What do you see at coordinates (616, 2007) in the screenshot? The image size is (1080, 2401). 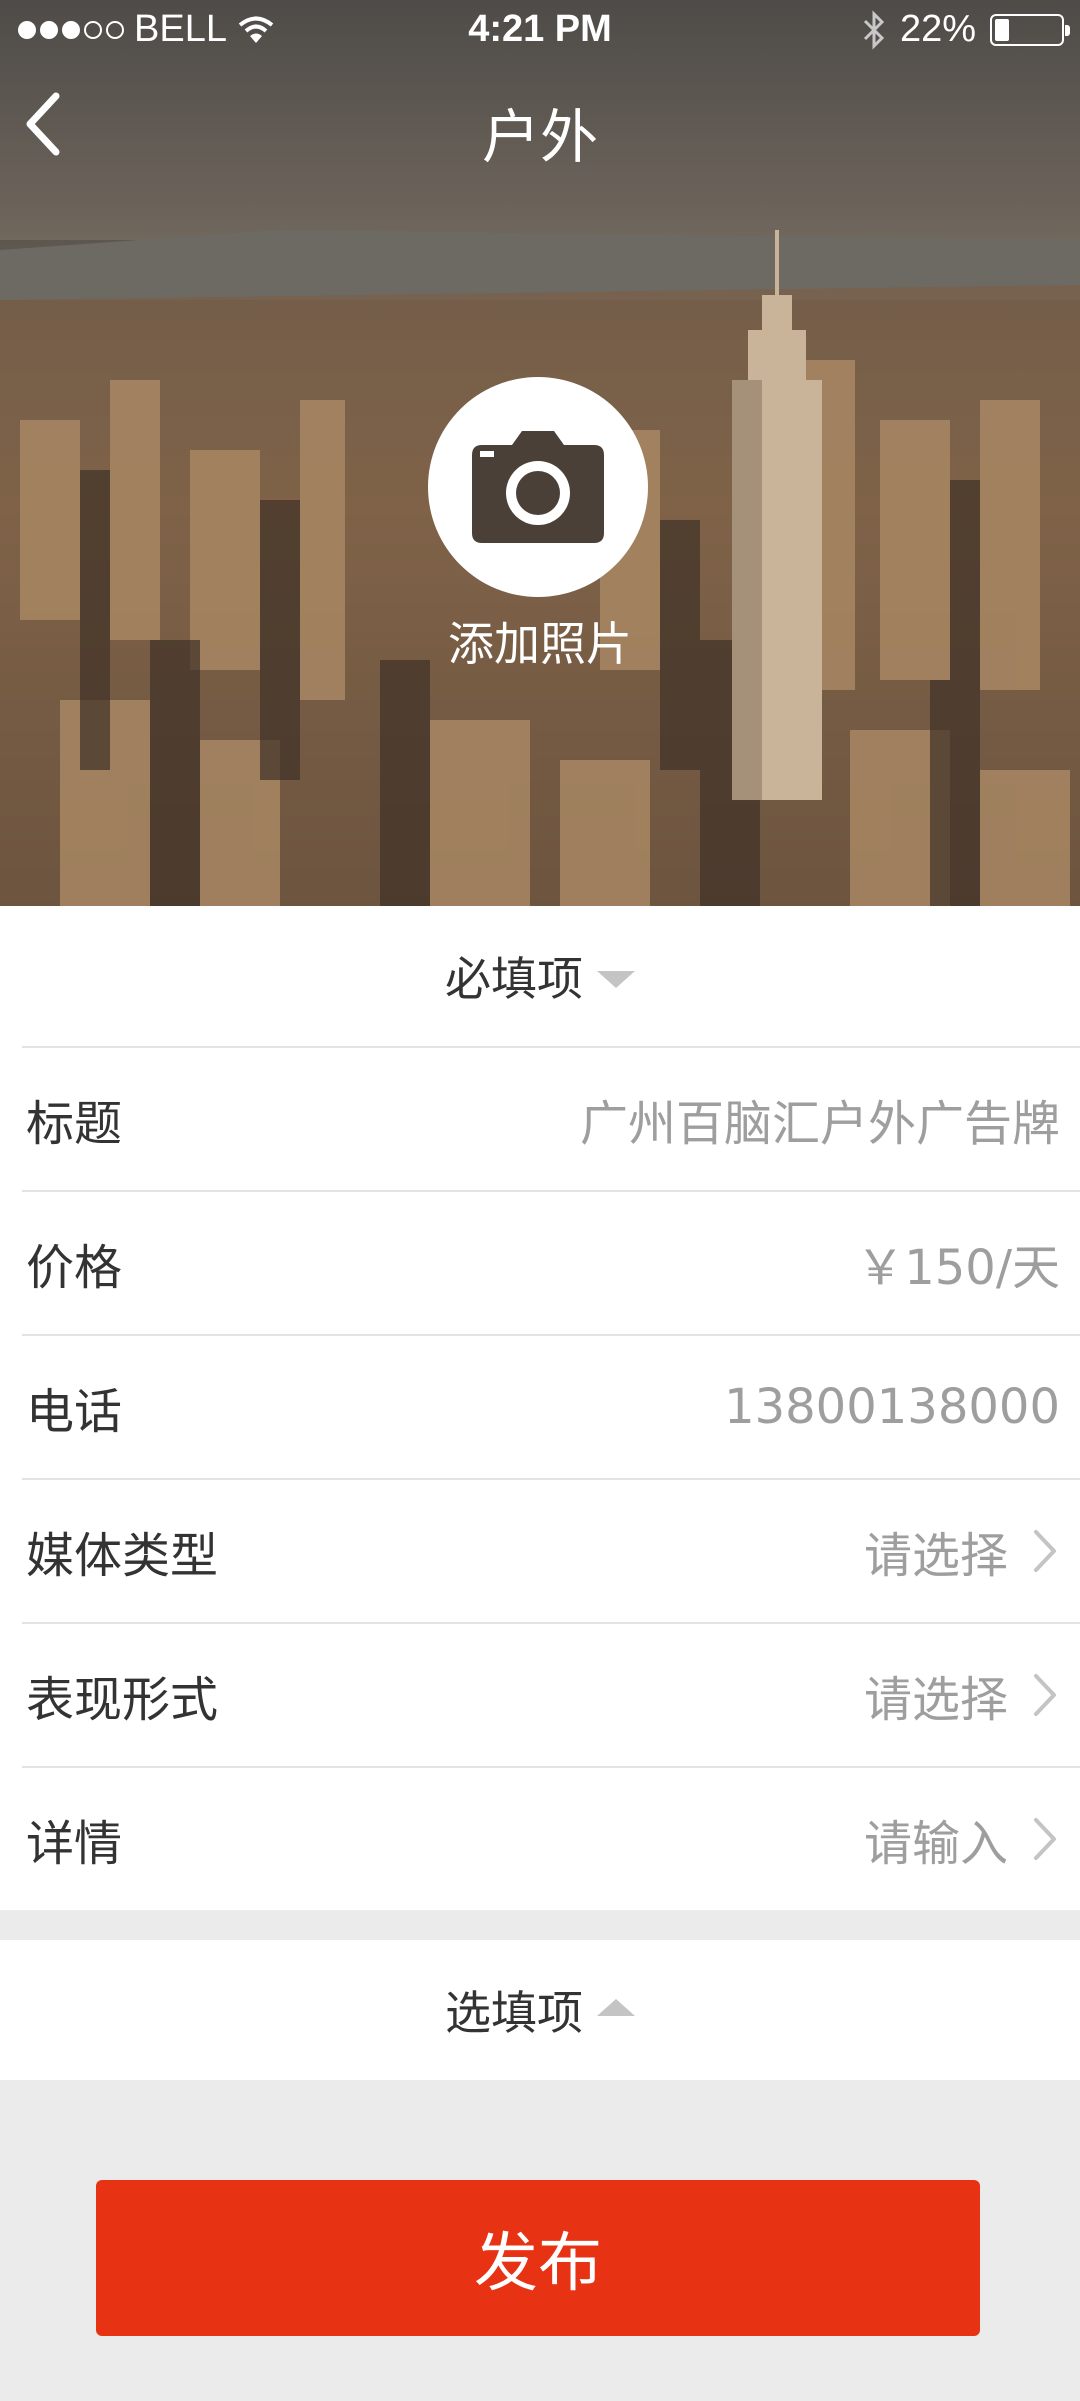 I see `triangle-up-icon` at bounding box center [616, 2007].